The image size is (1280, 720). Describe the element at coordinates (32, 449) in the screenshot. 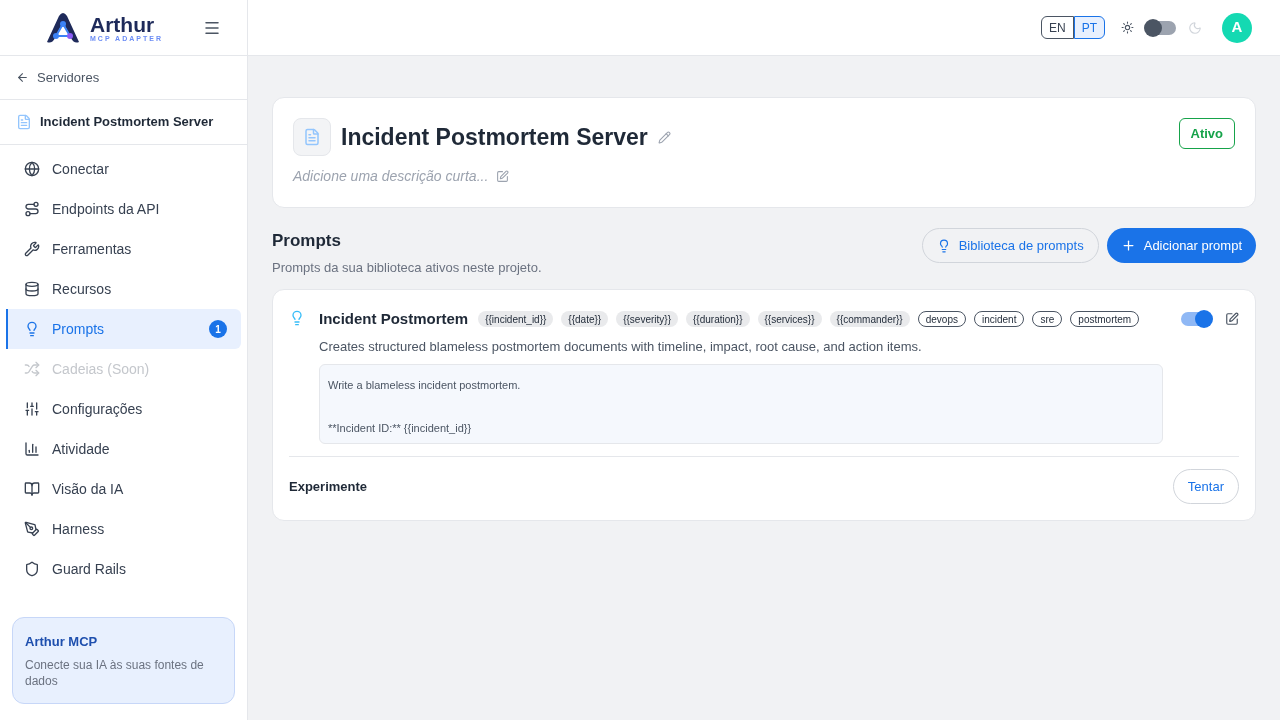

I see `bar-chart-icon` at that location.